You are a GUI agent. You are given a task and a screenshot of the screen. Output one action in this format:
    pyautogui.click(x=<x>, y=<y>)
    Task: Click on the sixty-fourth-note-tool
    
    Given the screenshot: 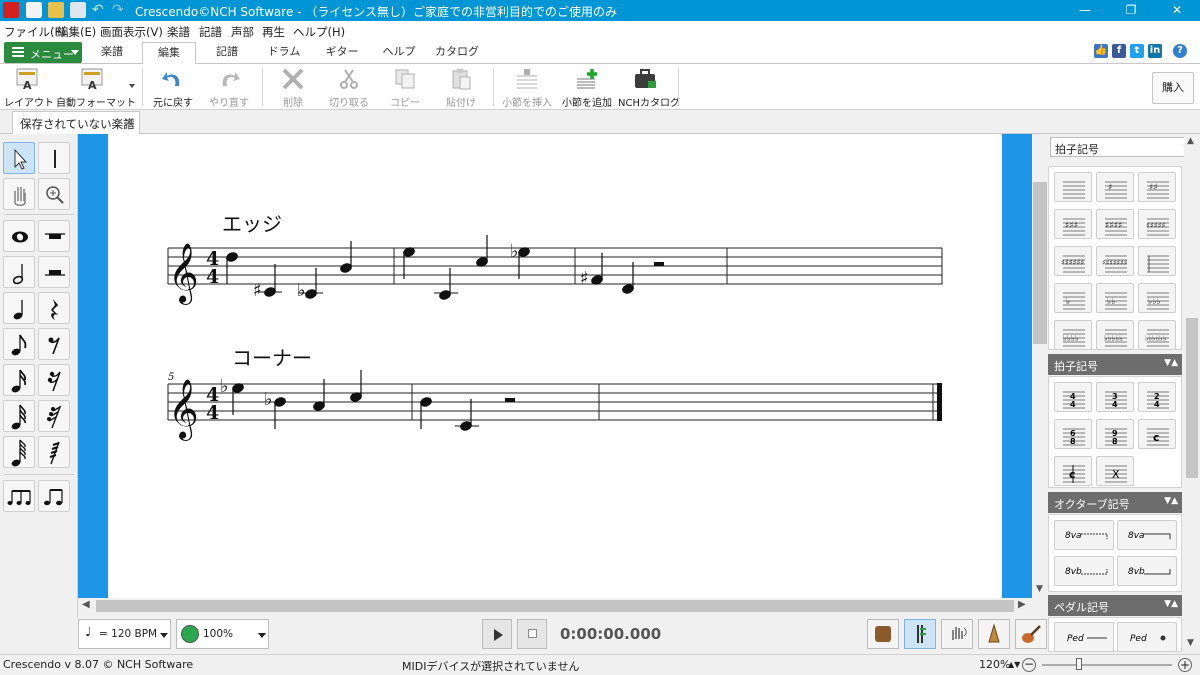 What is the action you would take?
    pyautogui.click(x=19, y=452)
    